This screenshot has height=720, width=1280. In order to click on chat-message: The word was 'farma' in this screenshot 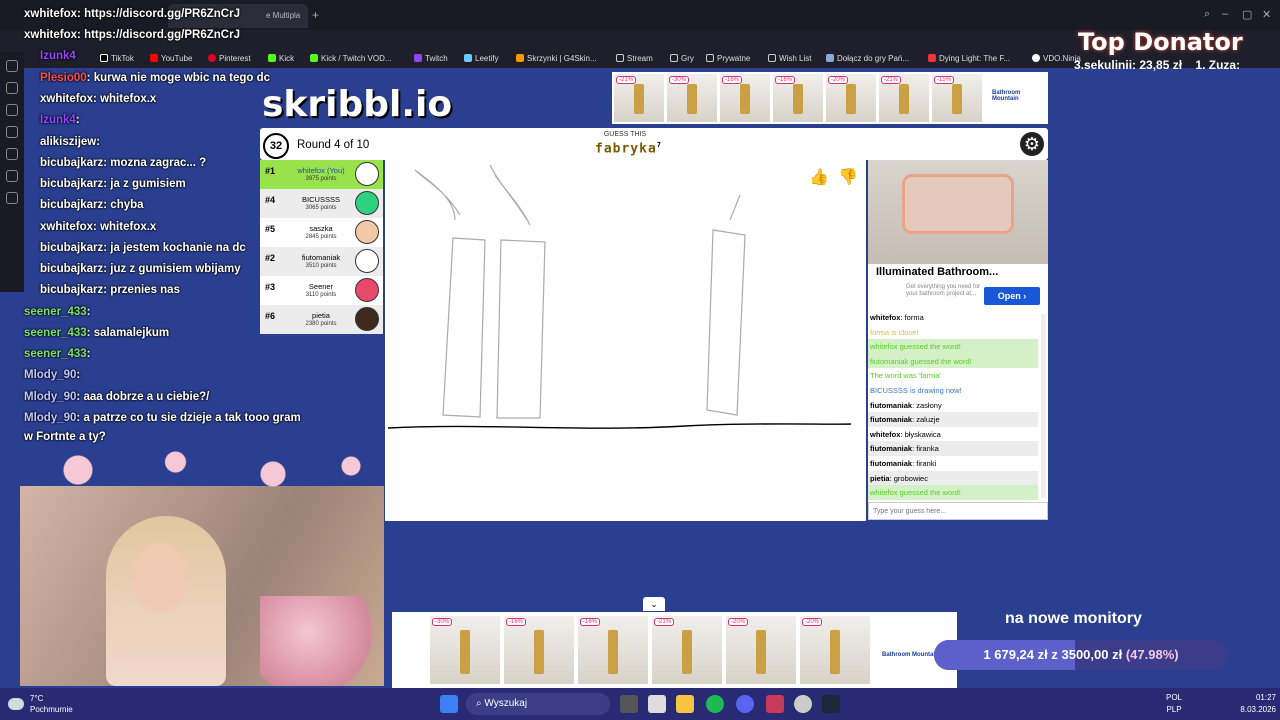, I will do `click(953, 375)`.